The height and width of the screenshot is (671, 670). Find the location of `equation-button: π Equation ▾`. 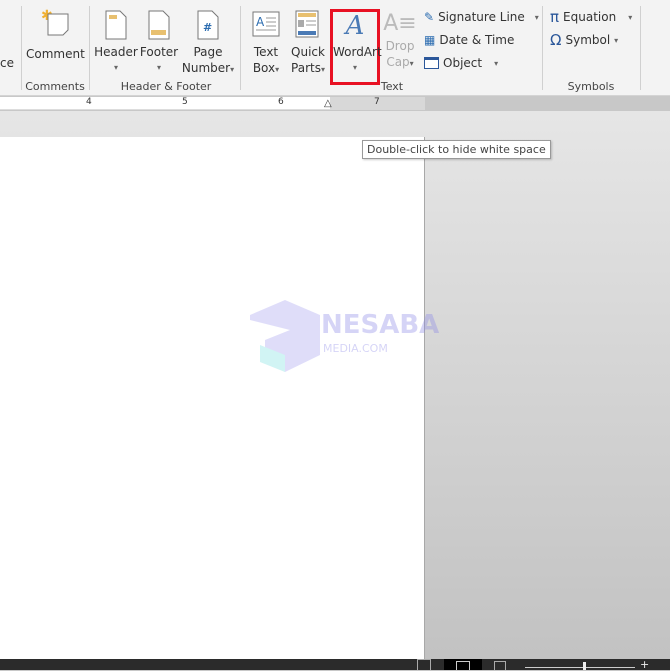

equation-button: π Equation ▾ is located at coordinates (591, 17).